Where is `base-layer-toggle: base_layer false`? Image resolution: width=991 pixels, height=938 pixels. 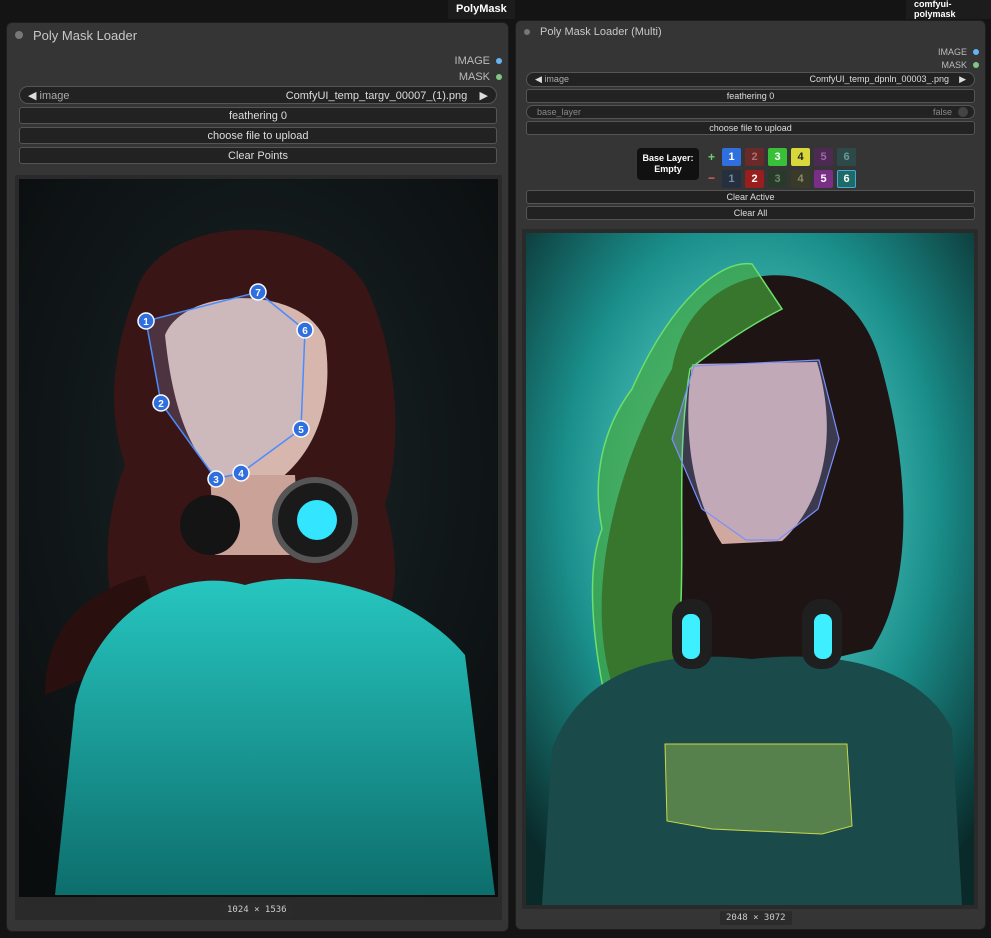
base-layer-toggle: base_layer false is located at coordinates (750, 112).